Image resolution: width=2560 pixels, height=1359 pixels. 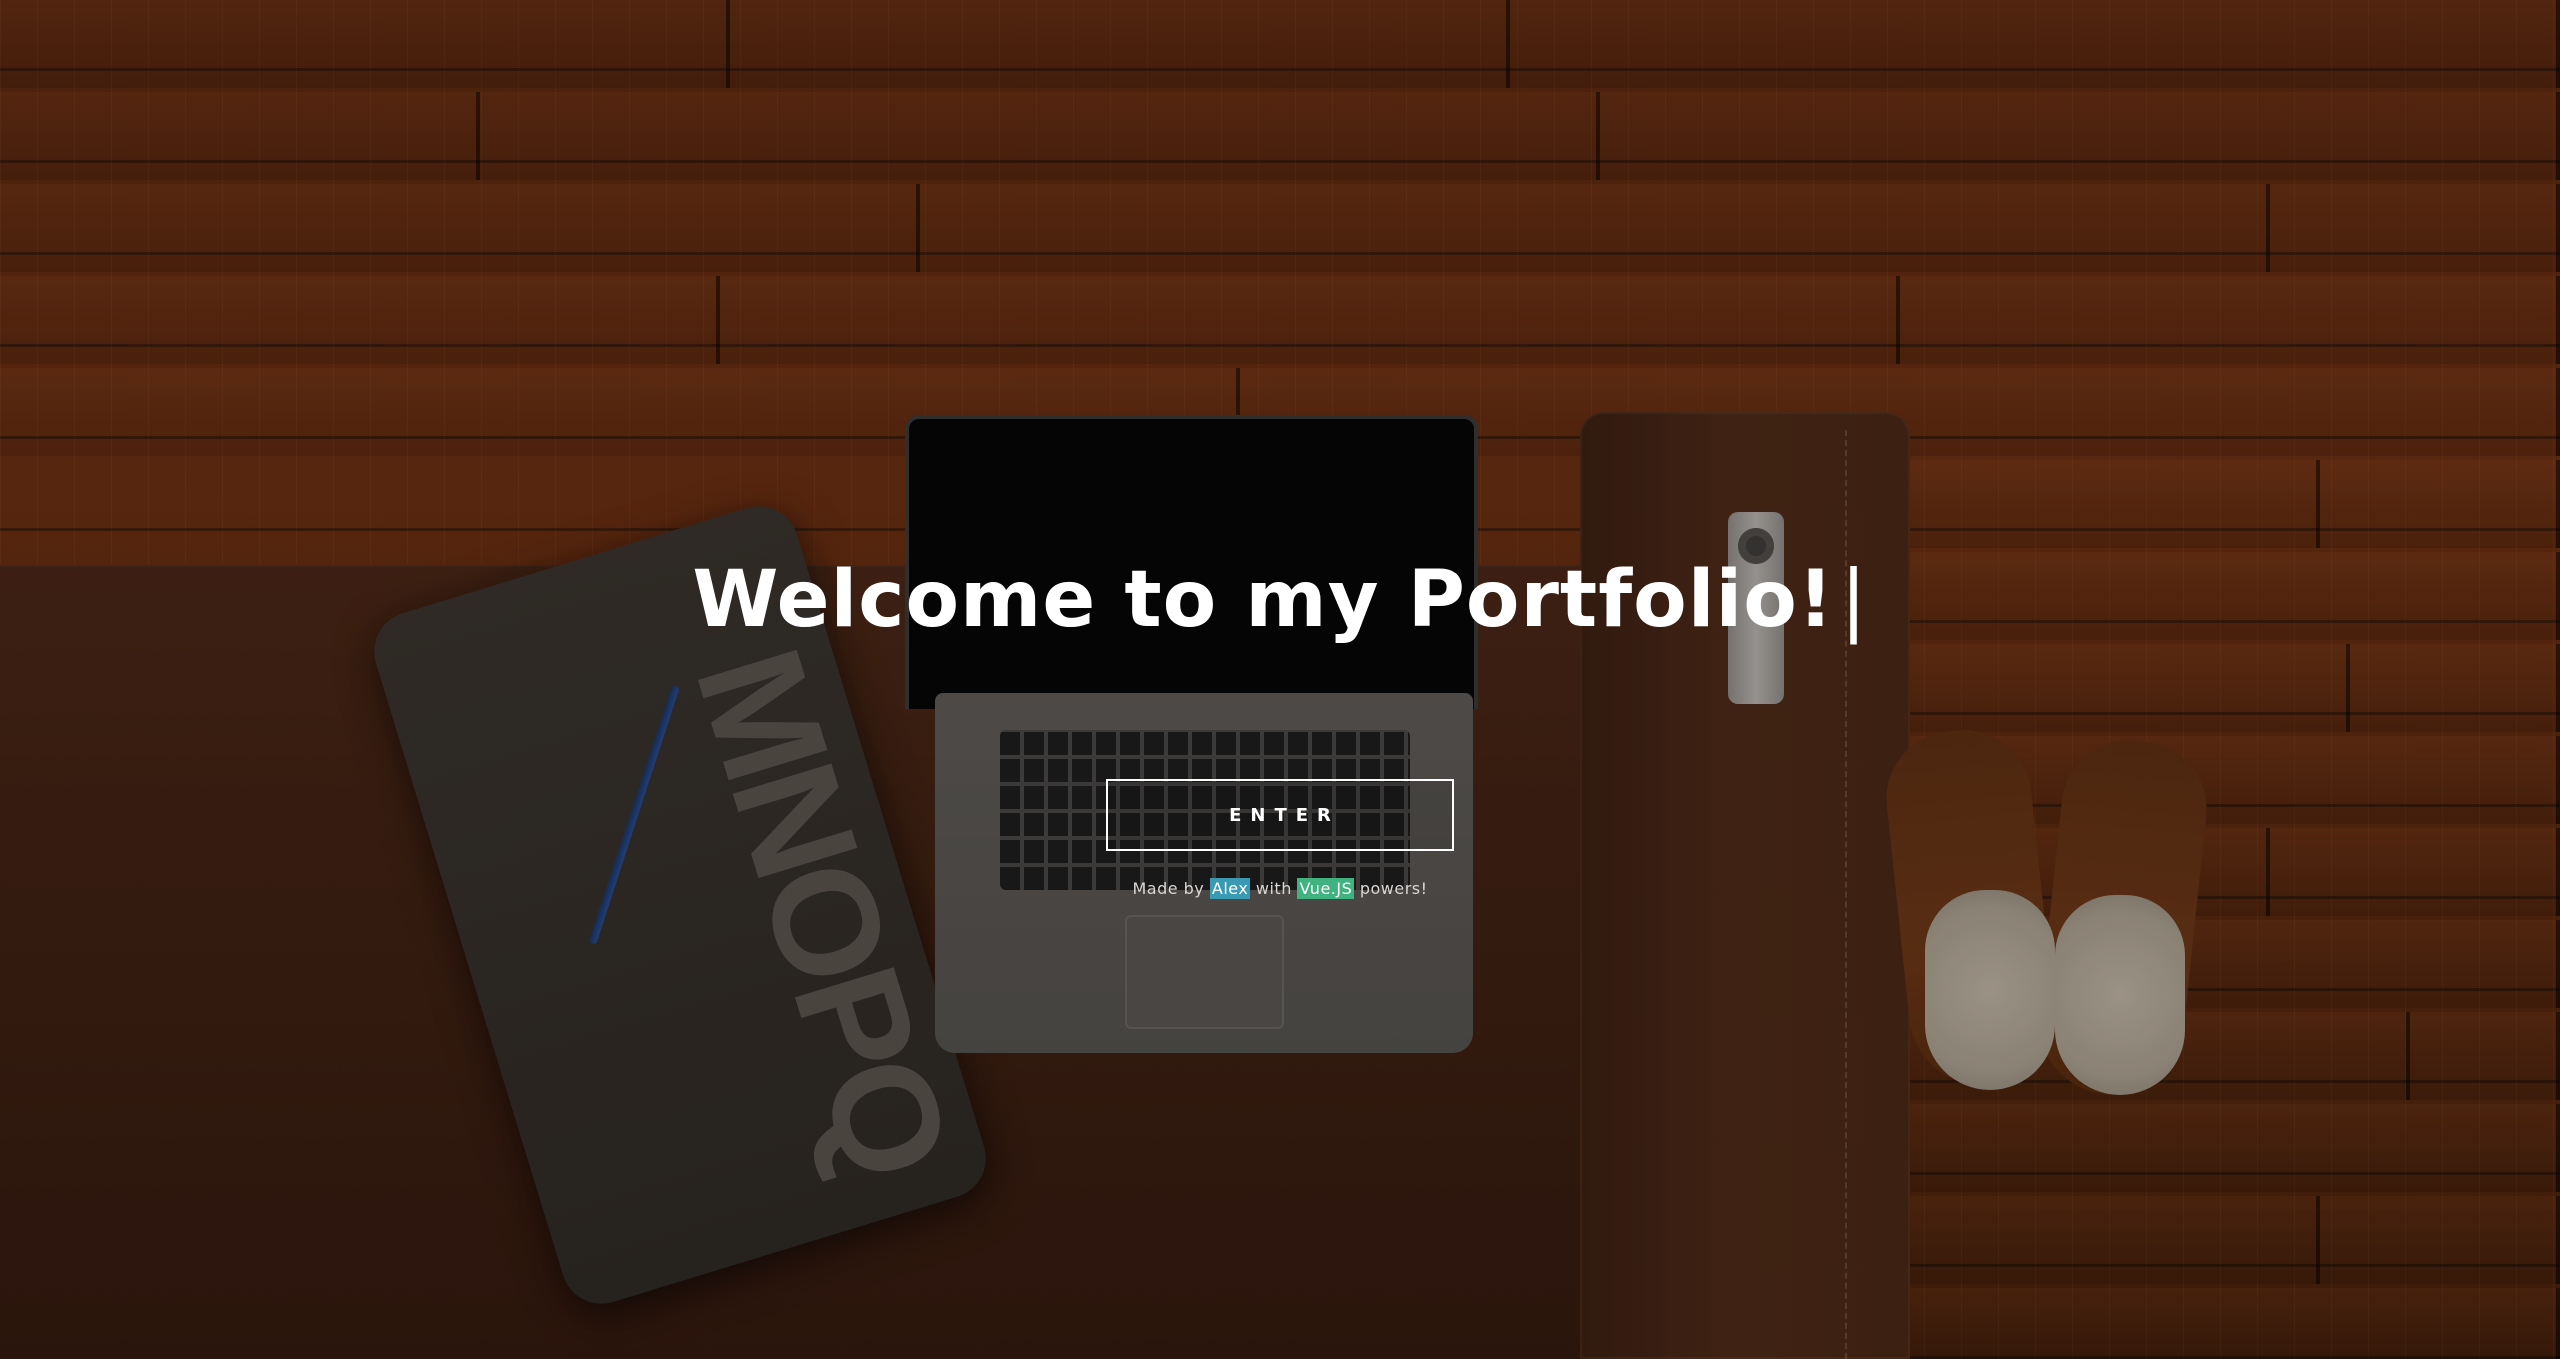 I want to click on hero-title-text: Welcome to my Portfolio!, so click(x=1263, y=600).